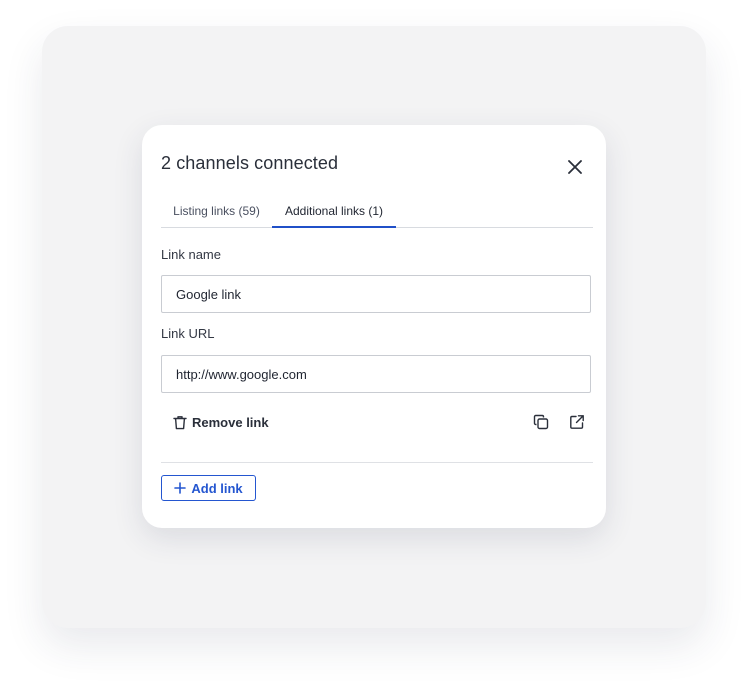 The height and width of the screenshot is (688, 748). Describe the element at coordinates (188, 333) in the screenshot. I see `link-url-label: Link URL` at that location.